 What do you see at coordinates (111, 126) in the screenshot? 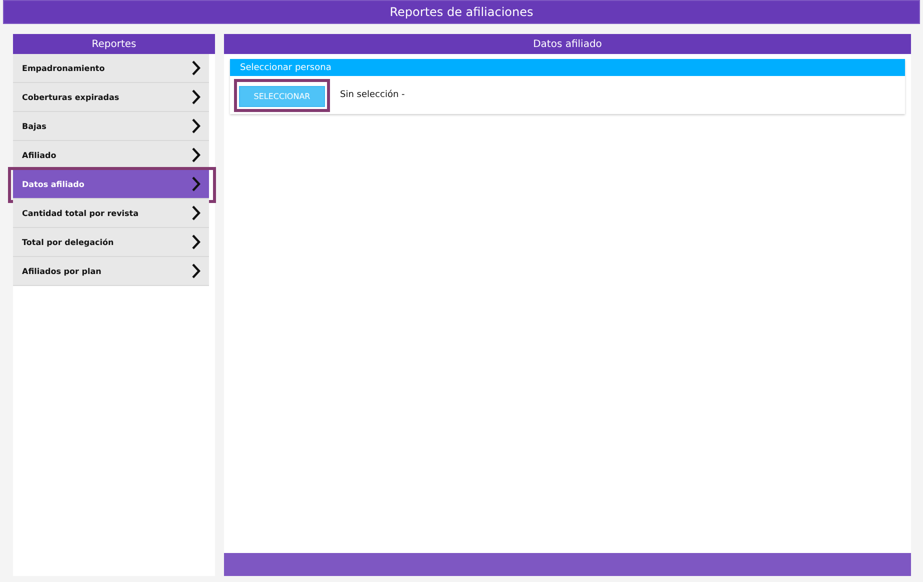
I see `sidebar-item: Bajas` at bounding box center [111, 126].